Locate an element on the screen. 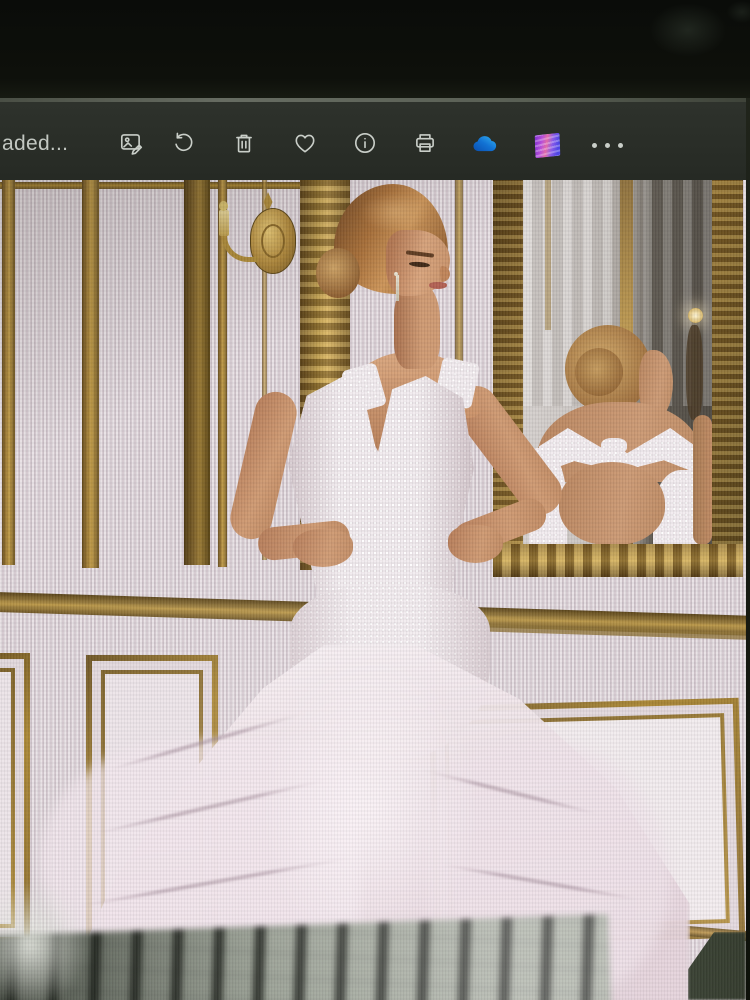 The width and height of the screenshot is (750, 1000). mirror-frame-bottom is located at coordinates (618, 560).